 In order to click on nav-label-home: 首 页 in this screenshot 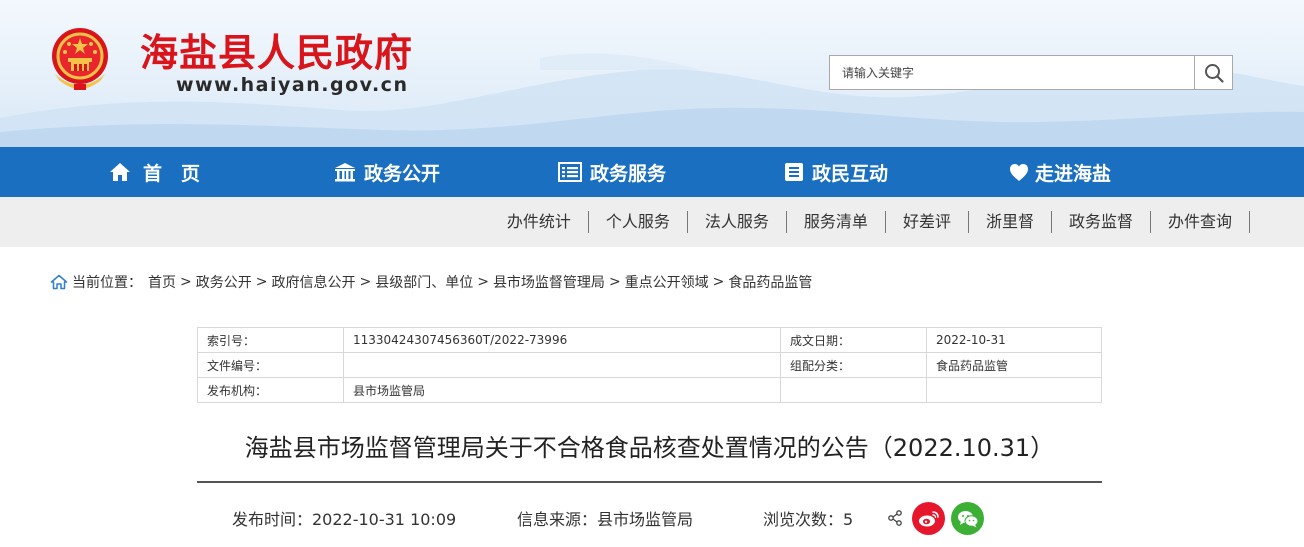, I will do `click(172, 173)`.